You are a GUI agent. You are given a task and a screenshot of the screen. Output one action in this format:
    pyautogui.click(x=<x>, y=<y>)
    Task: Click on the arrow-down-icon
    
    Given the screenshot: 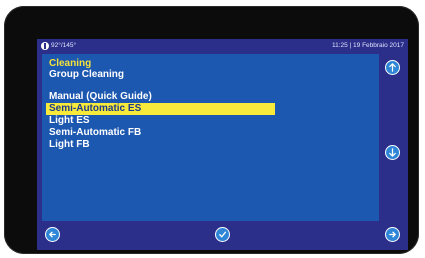 What is the action you would take?
    pyautogui.click(x=392, y=152)
    